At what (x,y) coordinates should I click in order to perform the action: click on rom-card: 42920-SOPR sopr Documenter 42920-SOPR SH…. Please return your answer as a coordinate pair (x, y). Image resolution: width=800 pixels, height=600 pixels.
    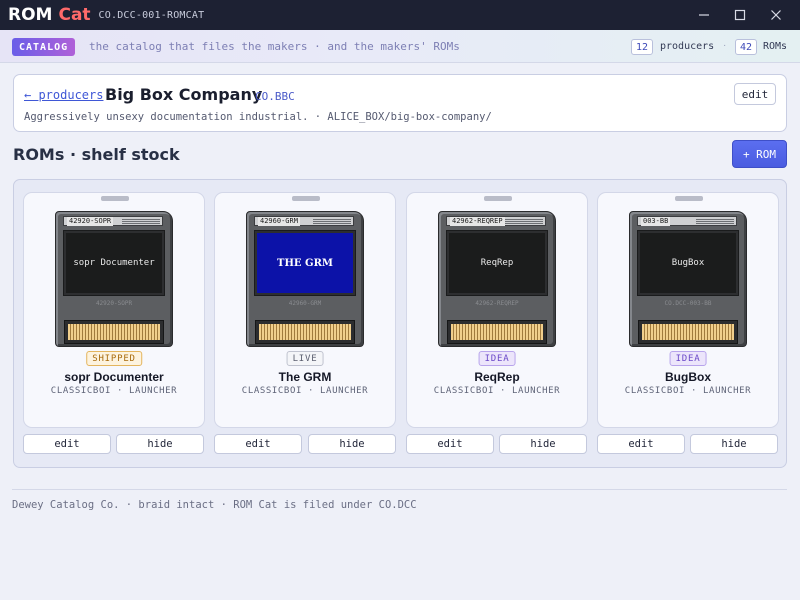
    Looking at the image, I should click on (114, 310).